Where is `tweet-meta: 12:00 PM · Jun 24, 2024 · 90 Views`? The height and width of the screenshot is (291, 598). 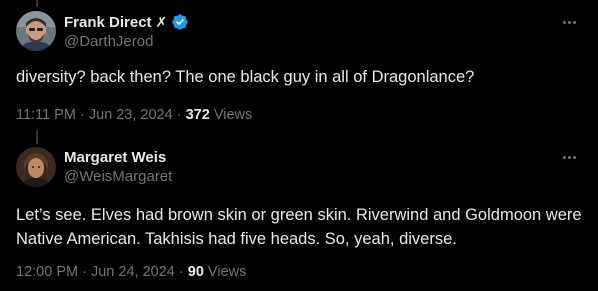
tweet-meta: 12:00 PM · Jun 24, 2024 · 90 Views is located at coordinates (131, 272).